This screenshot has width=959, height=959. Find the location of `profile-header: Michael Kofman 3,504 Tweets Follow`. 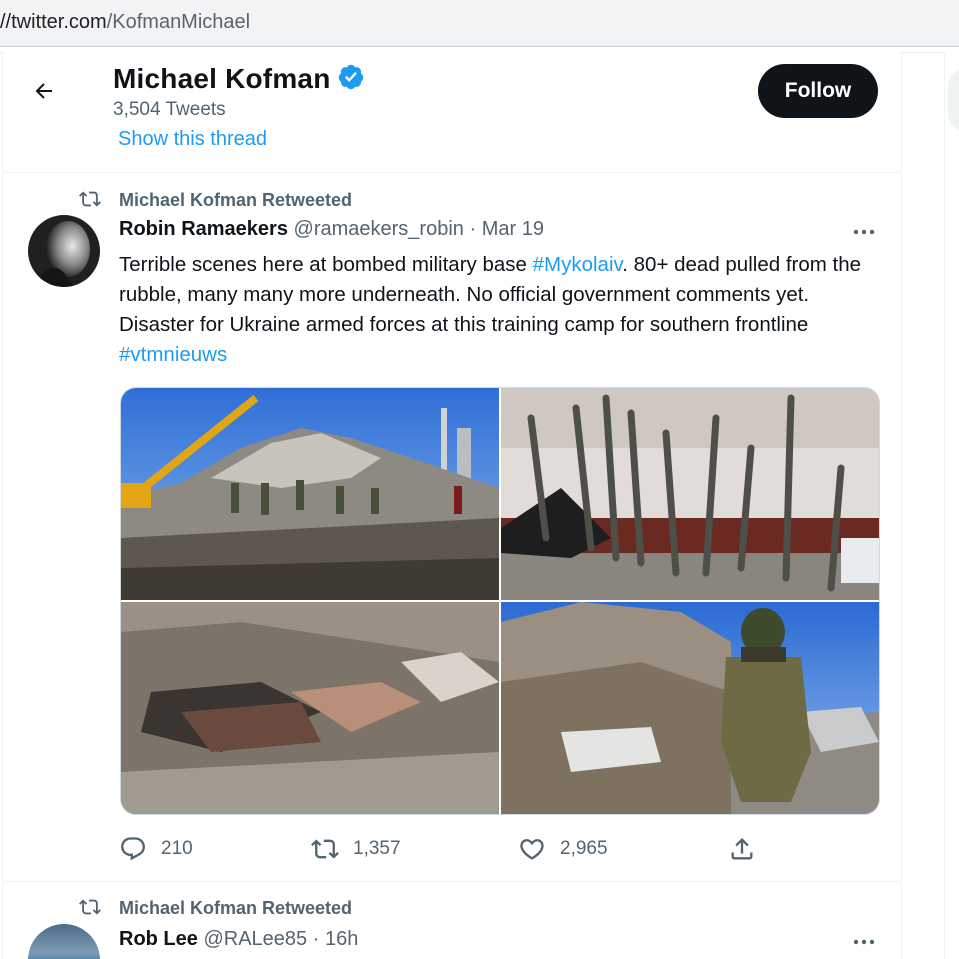

profile-header: Michael Kofman 3,504 Tweets Follow is located at coordinates (452, 92).